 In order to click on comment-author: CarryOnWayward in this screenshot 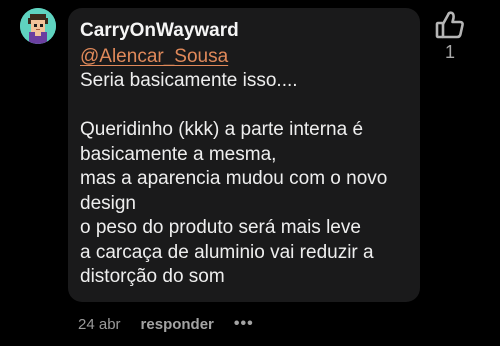, I will do `click(244, 31)`.